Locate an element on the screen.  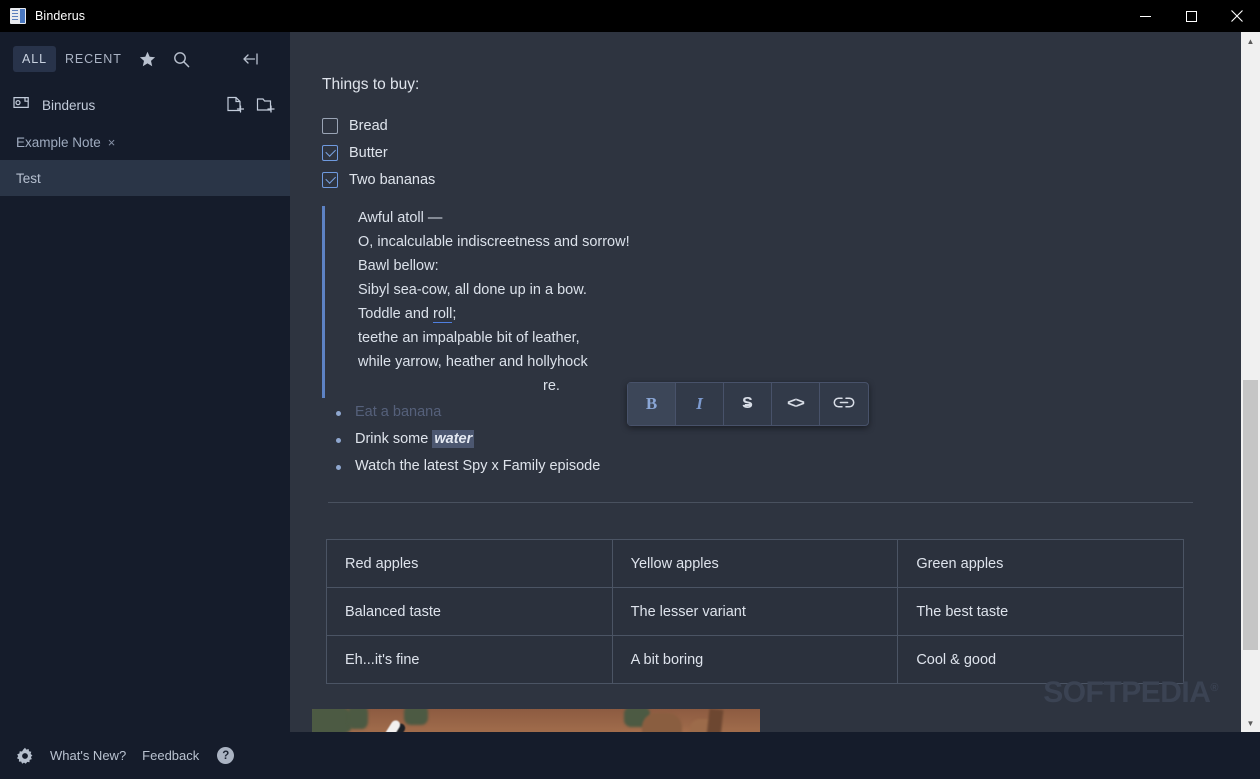
strikethrough-glyph: S is located at coordinates (747, 403).